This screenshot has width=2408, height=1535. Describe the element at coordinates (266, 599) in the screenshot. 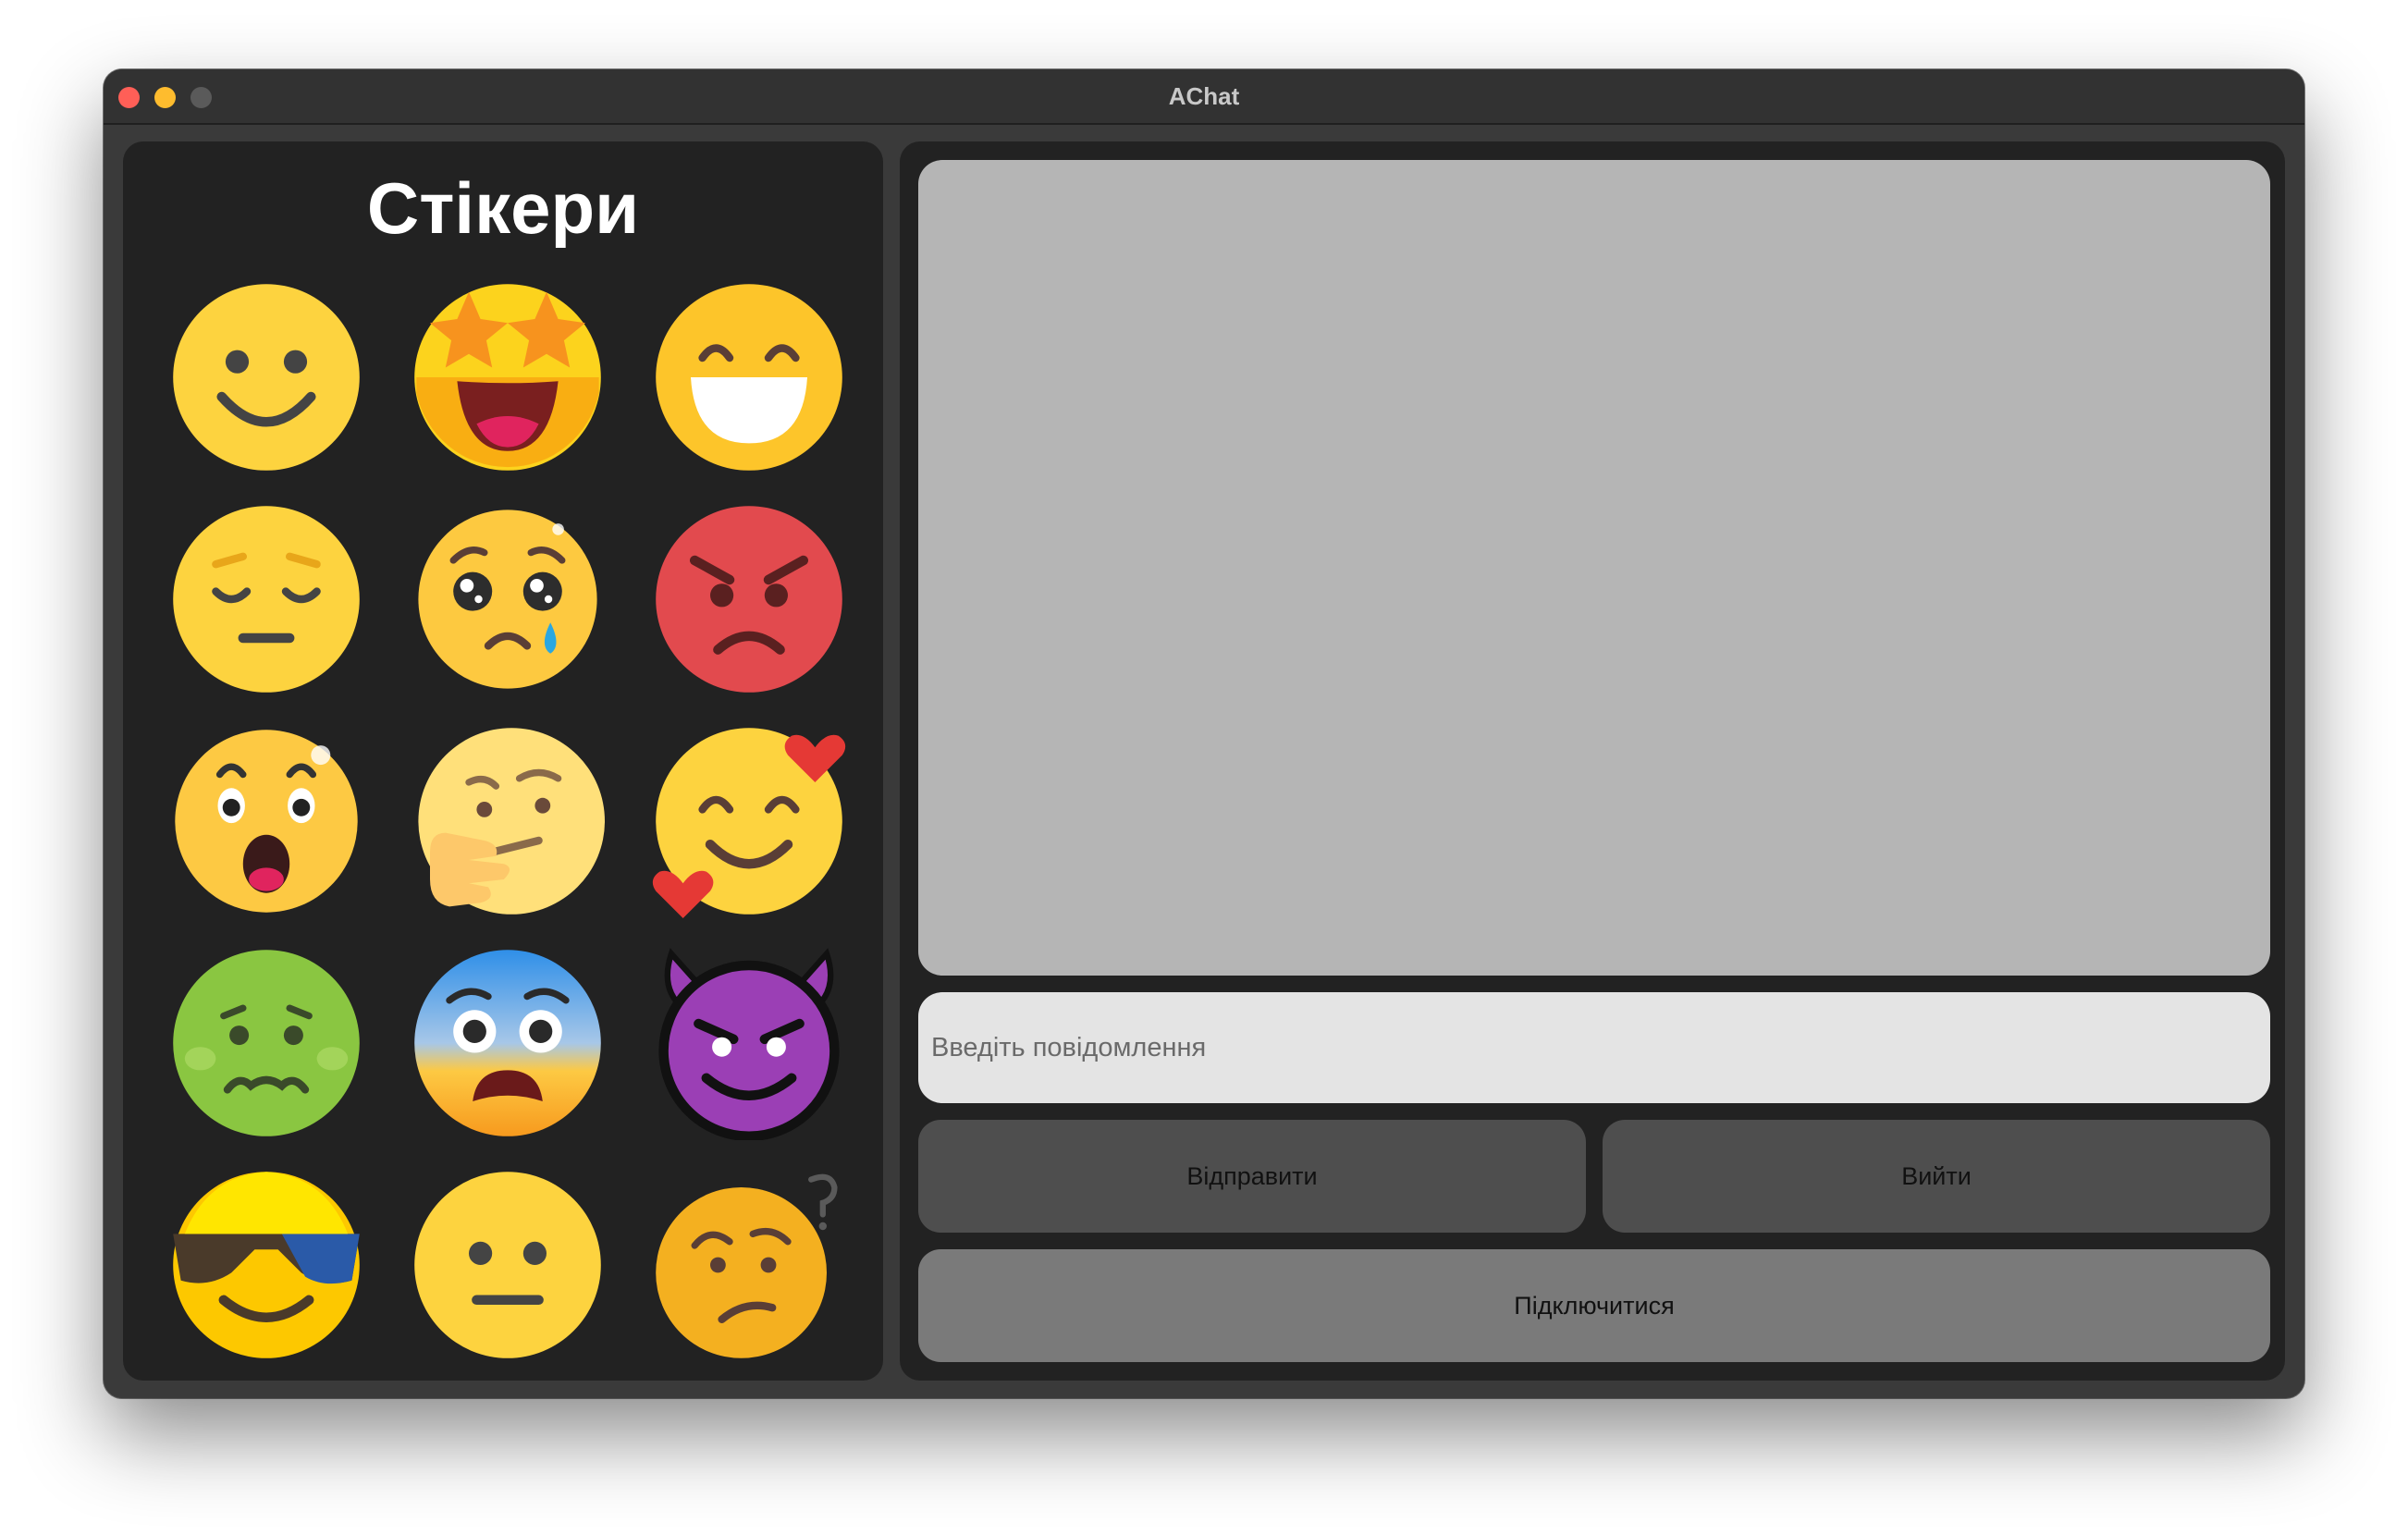

I see `pensive-face-icon` at that location.